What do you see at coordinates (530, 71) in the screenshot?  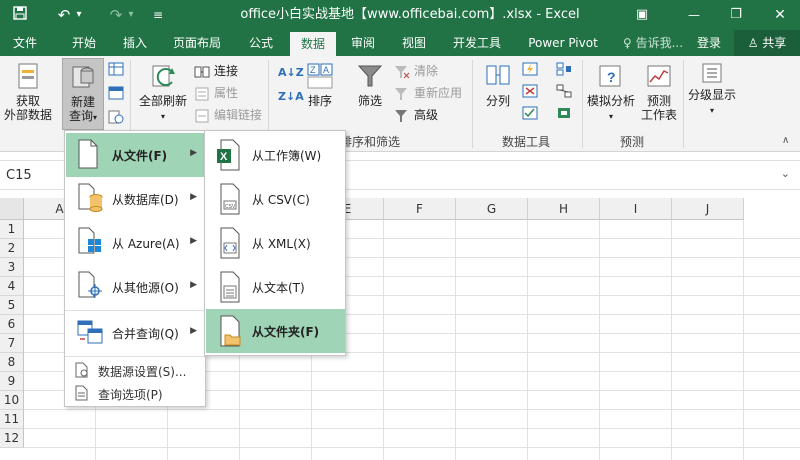 I see `flash-fill-icon` at bounding box center [530, 71].